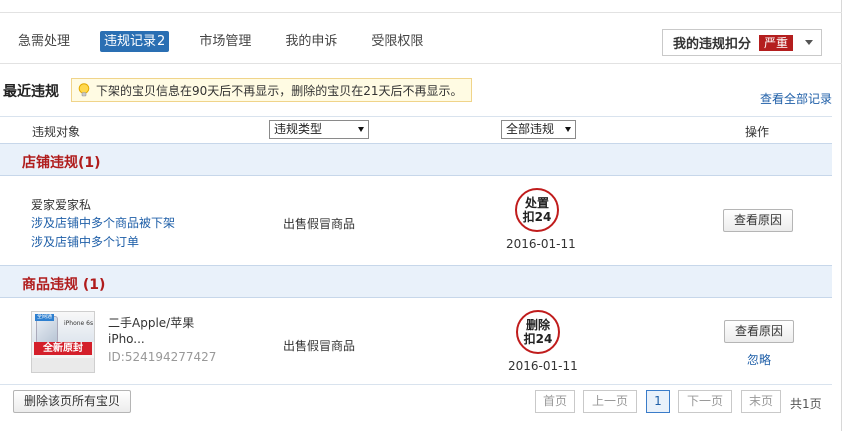  I want to click on header-divider, so click(421, 63).